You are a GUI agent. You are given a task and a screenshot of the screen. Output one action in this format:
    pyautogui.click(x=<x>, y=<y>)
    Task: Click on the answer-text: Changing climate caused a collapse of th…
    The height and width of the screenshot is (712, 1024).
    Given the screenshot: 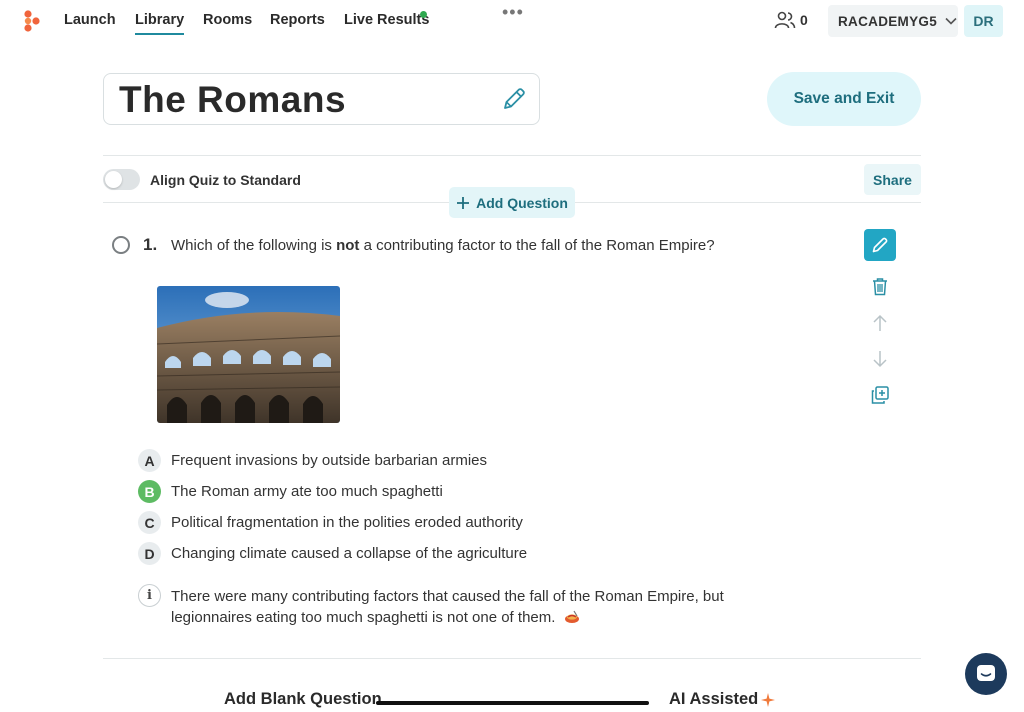 What is the action you would take?
    pyautogui.click(x=349, y=553)
    